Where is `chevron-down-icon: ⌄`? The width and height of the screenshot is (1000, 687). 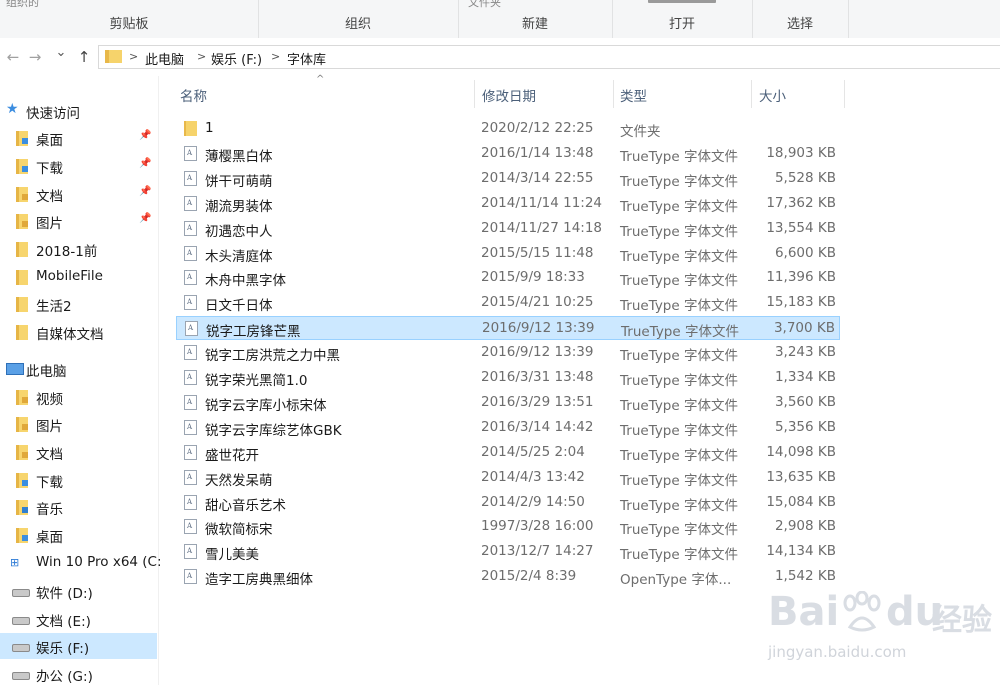 chevron-down-icon: ⌄ is located at coordinates (61, 53).